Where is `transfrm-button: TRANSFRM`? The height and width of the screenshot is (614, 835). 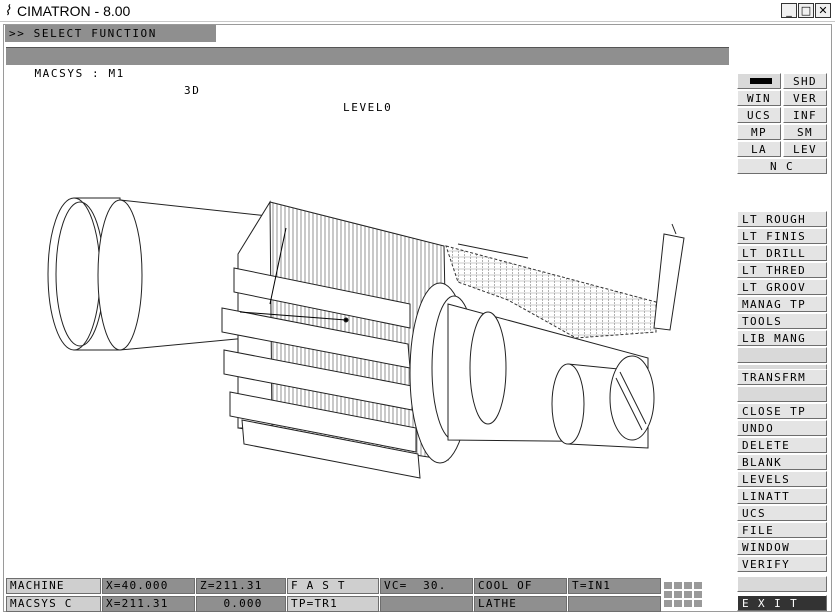
transfrm-button: TRANSFRM is located at coordinates (782, 377).